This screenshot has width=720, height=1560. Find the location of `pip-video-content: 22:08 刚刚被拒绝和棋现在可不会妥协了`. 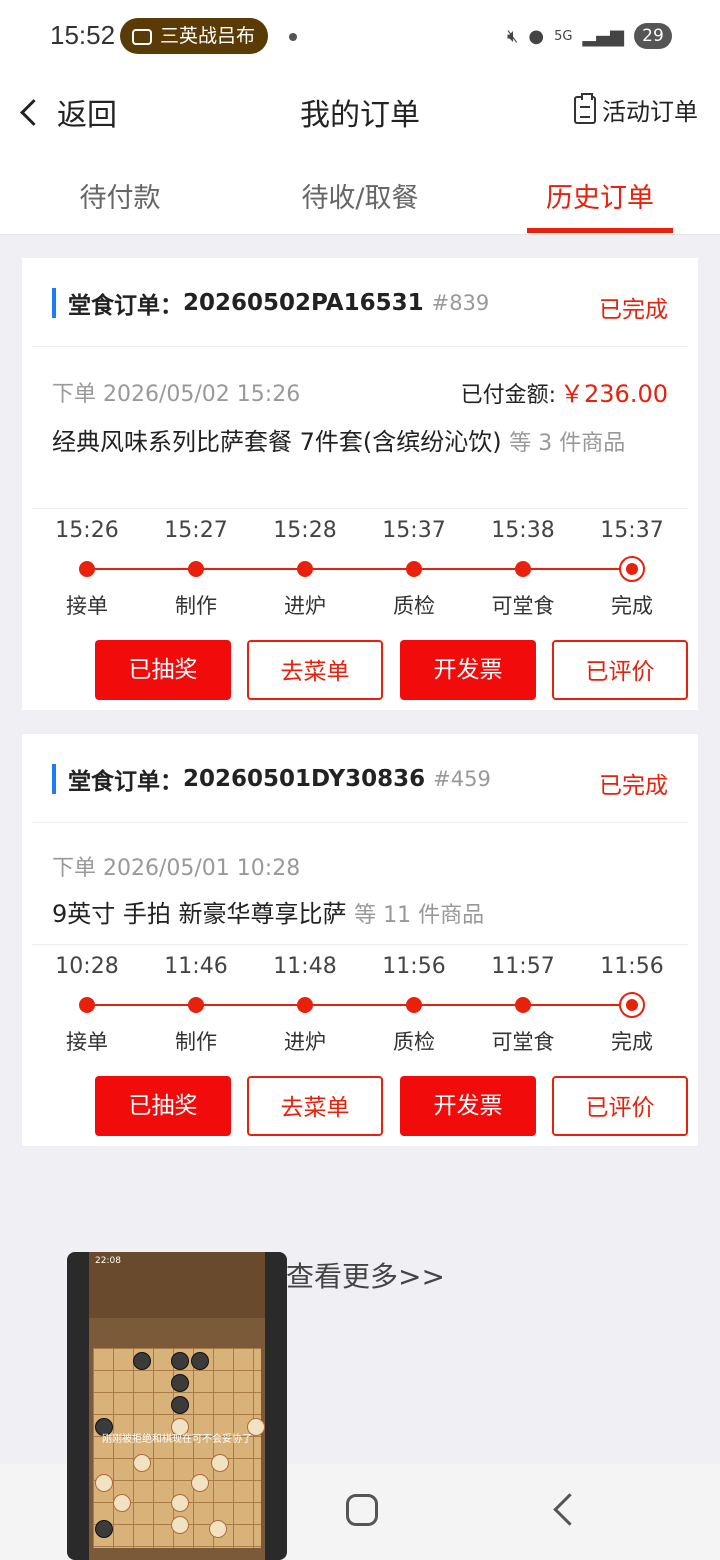

pip-video-content: 22:08 刚刚被拒绝和棋现在可不会妥协了 is located at coordinates (177, 1406).